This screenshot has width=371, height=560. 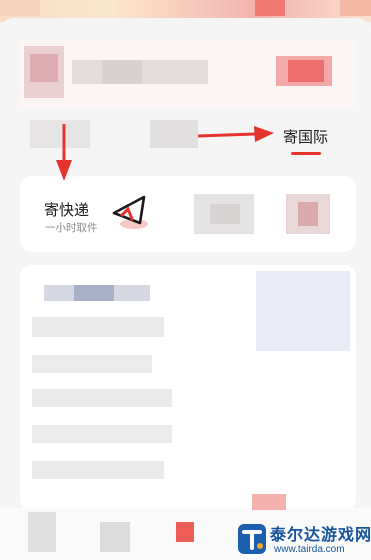 What do you see at coordinates (306, 153) in the screenshot?
I see `tab-active-indicator` at bounding box center [306, 153].